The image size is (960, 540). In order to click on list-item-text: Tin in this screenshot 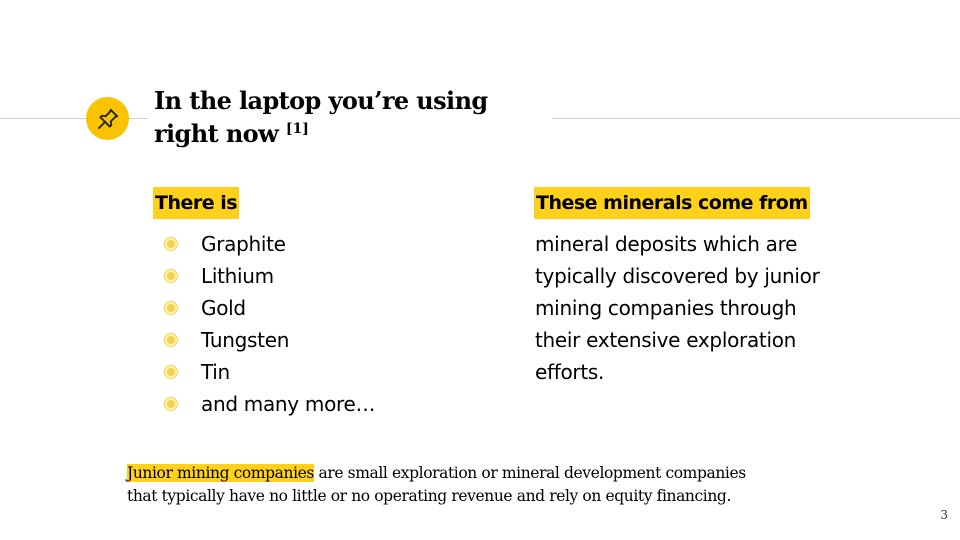, I will do `click(215, 372)`.